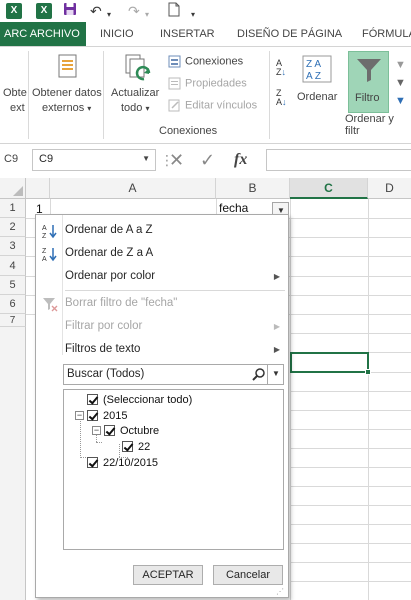  I want to click on menu-sort-az: AZ Ordenar de A a Z, so click(162, 230).